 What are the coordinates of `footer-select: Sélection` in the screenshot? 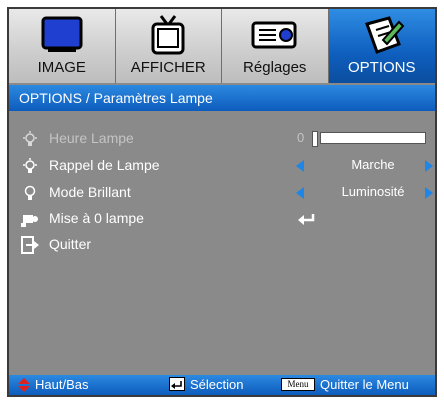 It's located at (217, 384).